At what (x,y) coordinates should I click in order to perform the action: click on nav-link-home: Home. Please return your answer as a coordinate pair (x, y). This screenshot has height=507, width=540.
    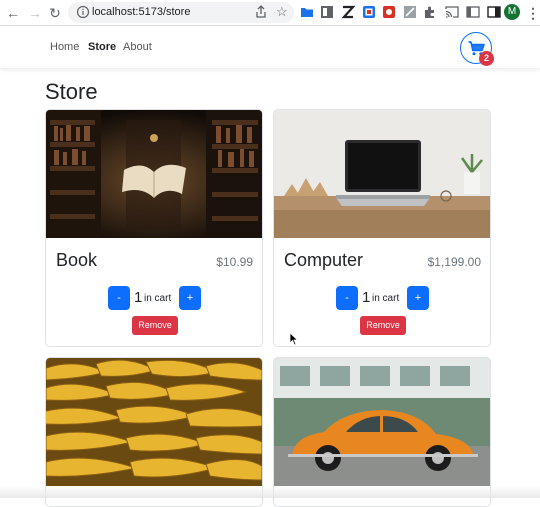
    Looking at the image, I should click on (64, 47).